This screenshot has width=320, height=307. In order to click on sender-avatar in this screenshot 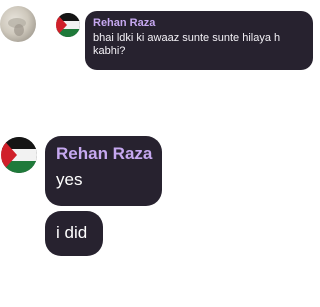, I will do `click(19, 155)`.